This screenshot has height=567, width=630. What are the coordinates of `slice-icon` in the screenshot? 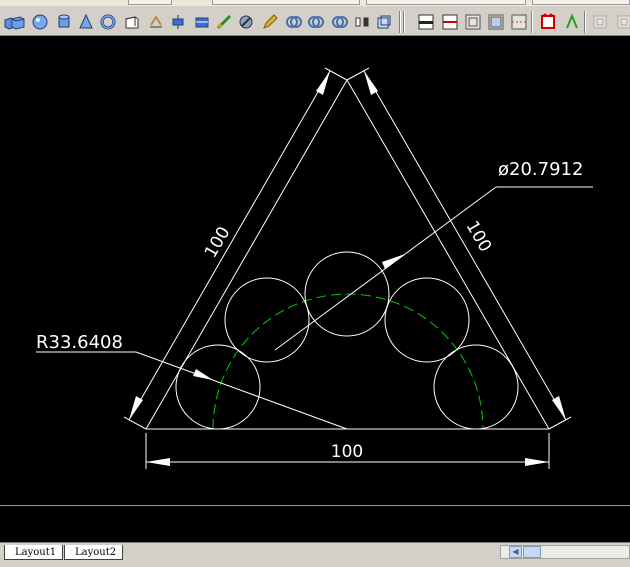 It's located at (202, 22).